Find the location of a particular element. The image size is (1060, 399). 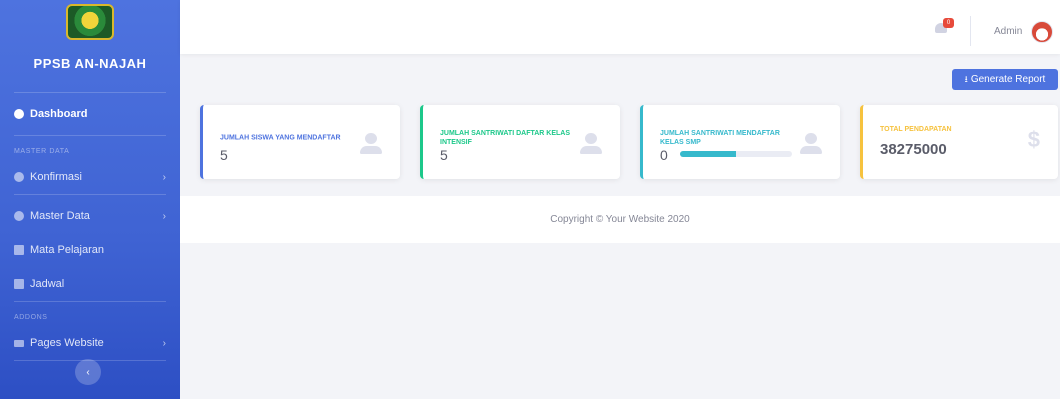

sidebar-item-label: Konfirmasi is located at coordinates (56, 177).